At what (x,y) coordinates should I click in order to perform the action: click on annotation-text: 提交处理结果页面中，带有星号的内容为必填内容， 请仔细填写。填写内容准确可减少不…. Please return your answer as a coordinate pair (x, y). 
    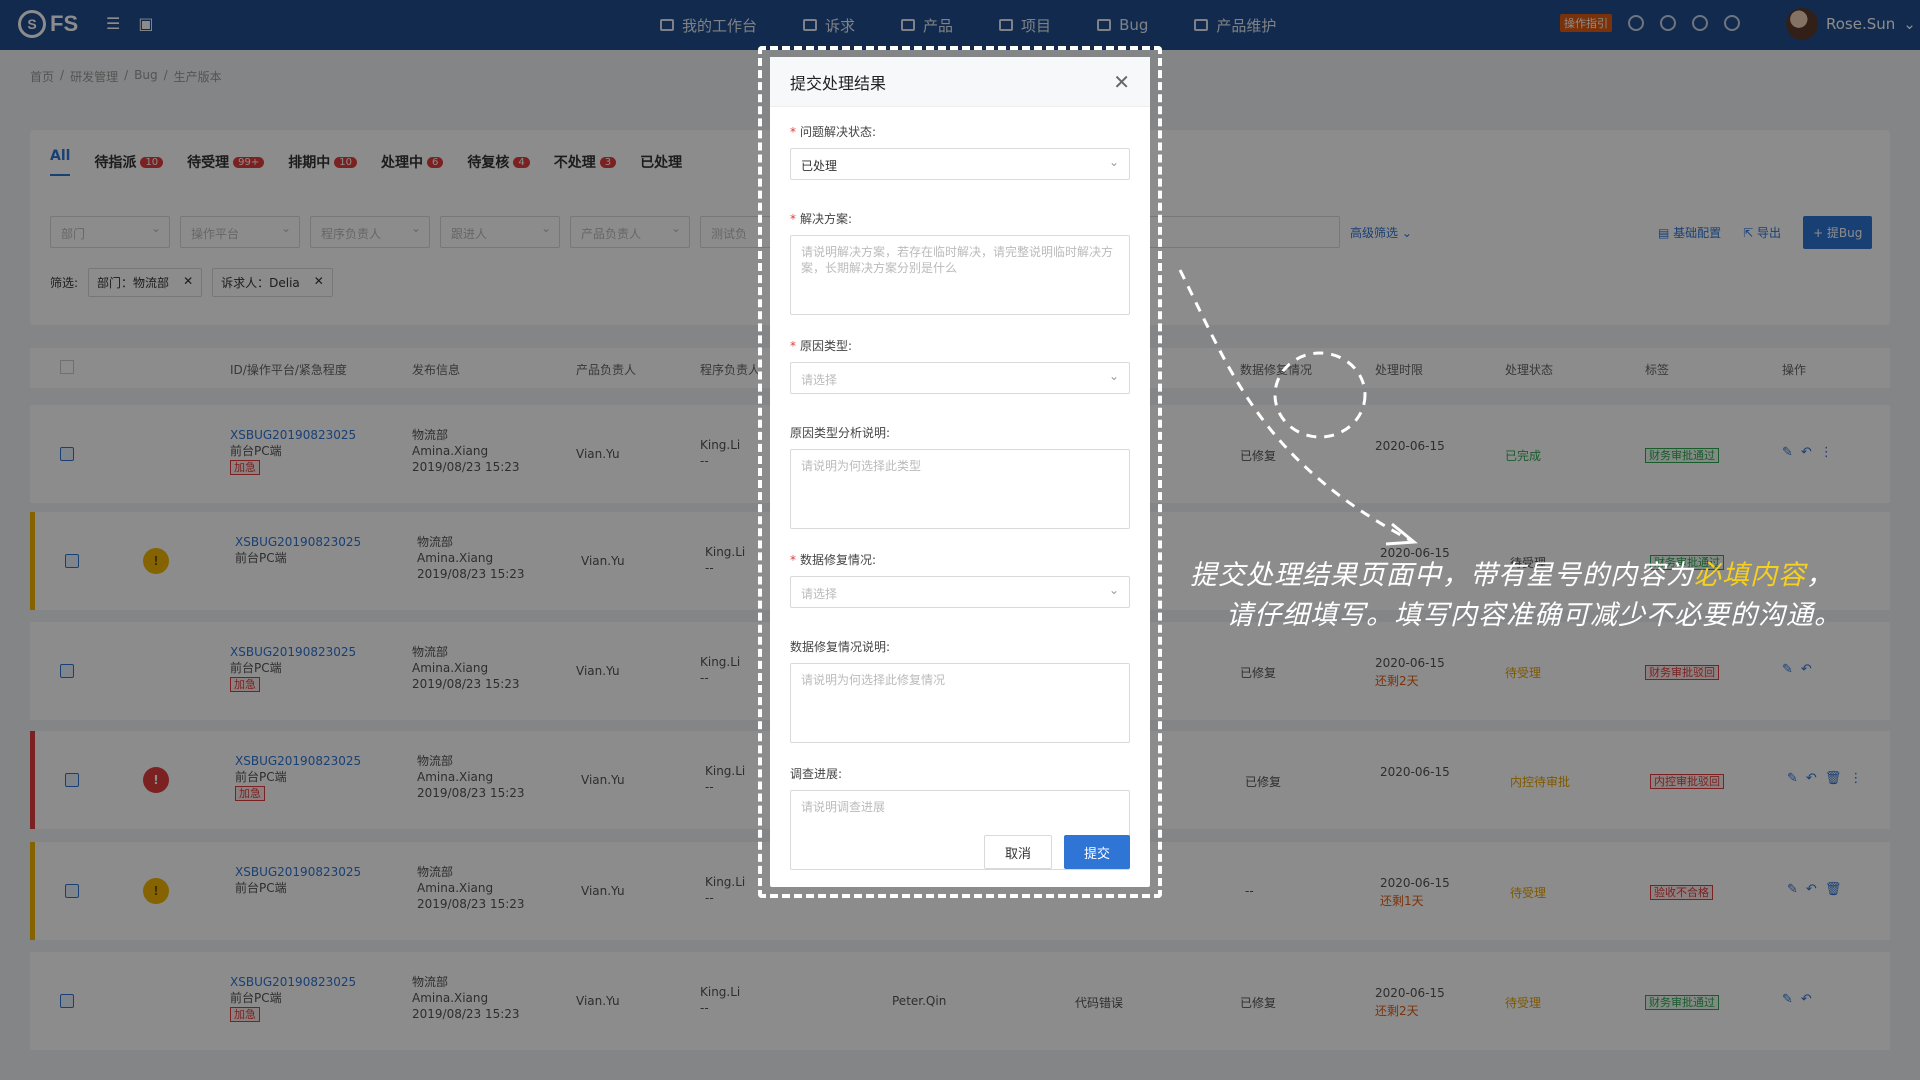
    Looking at the image, I should click on (1516, 595).